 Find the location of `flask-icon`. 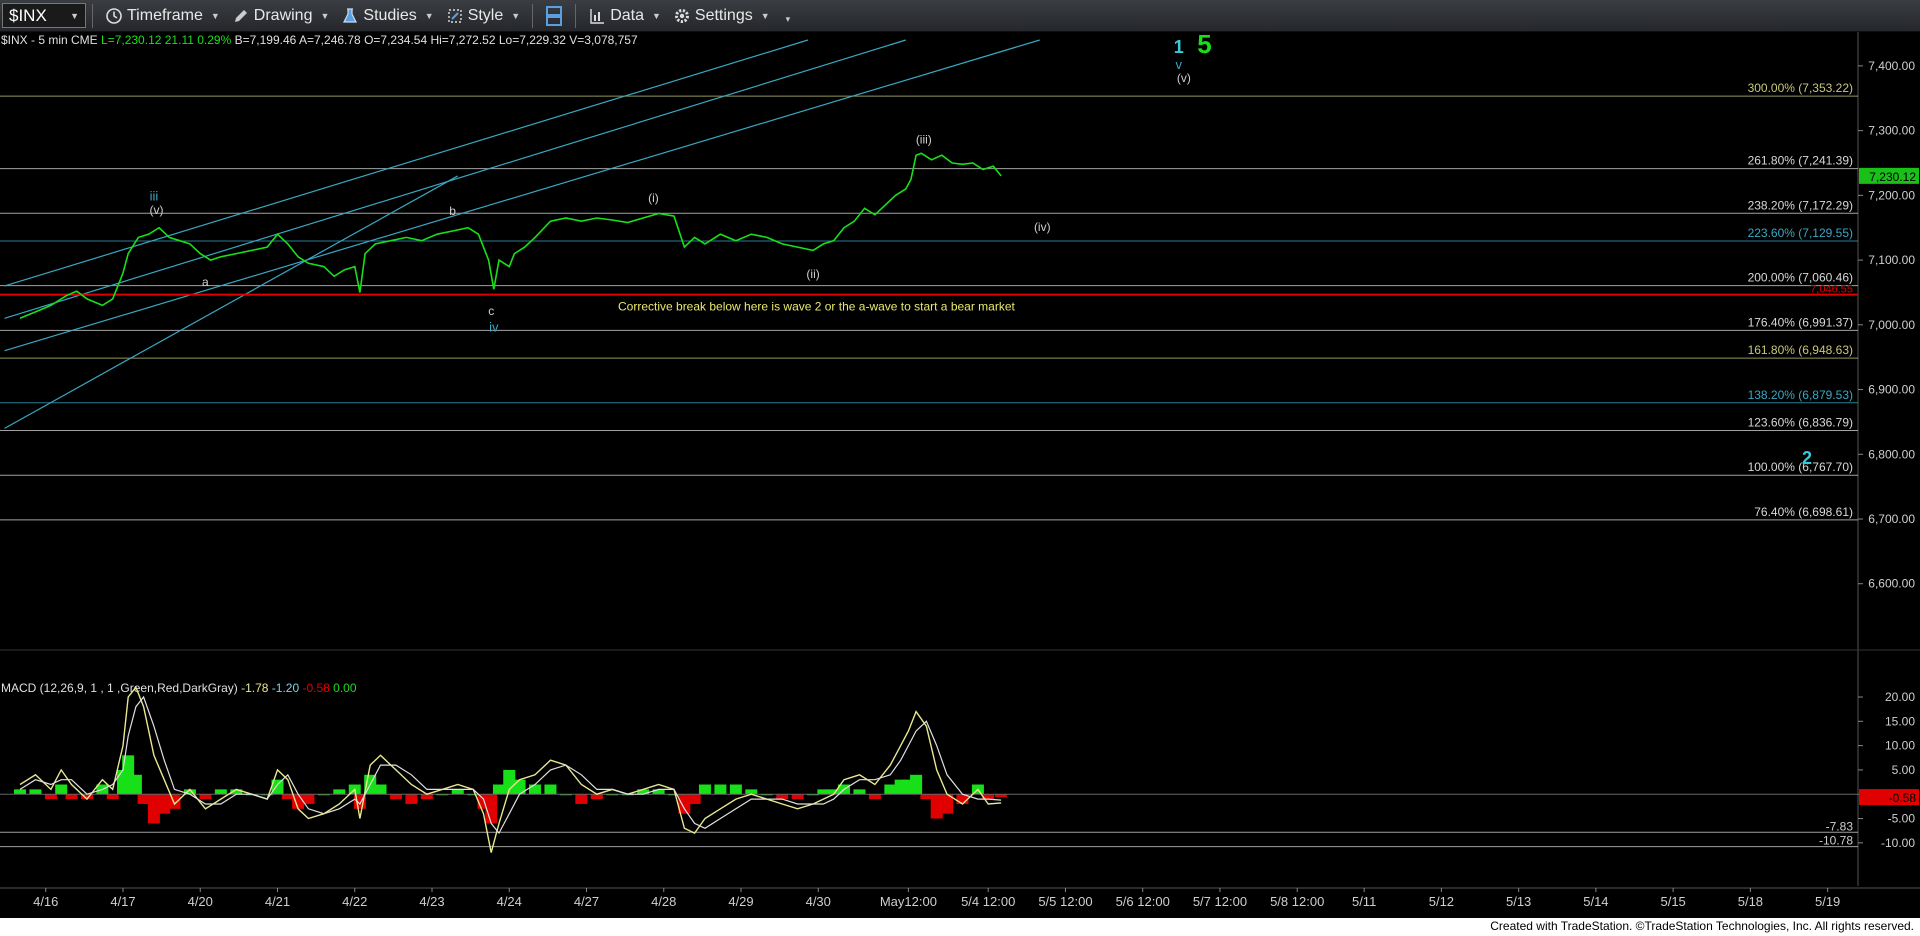

flask-icon is located at coordinates (350, 16).